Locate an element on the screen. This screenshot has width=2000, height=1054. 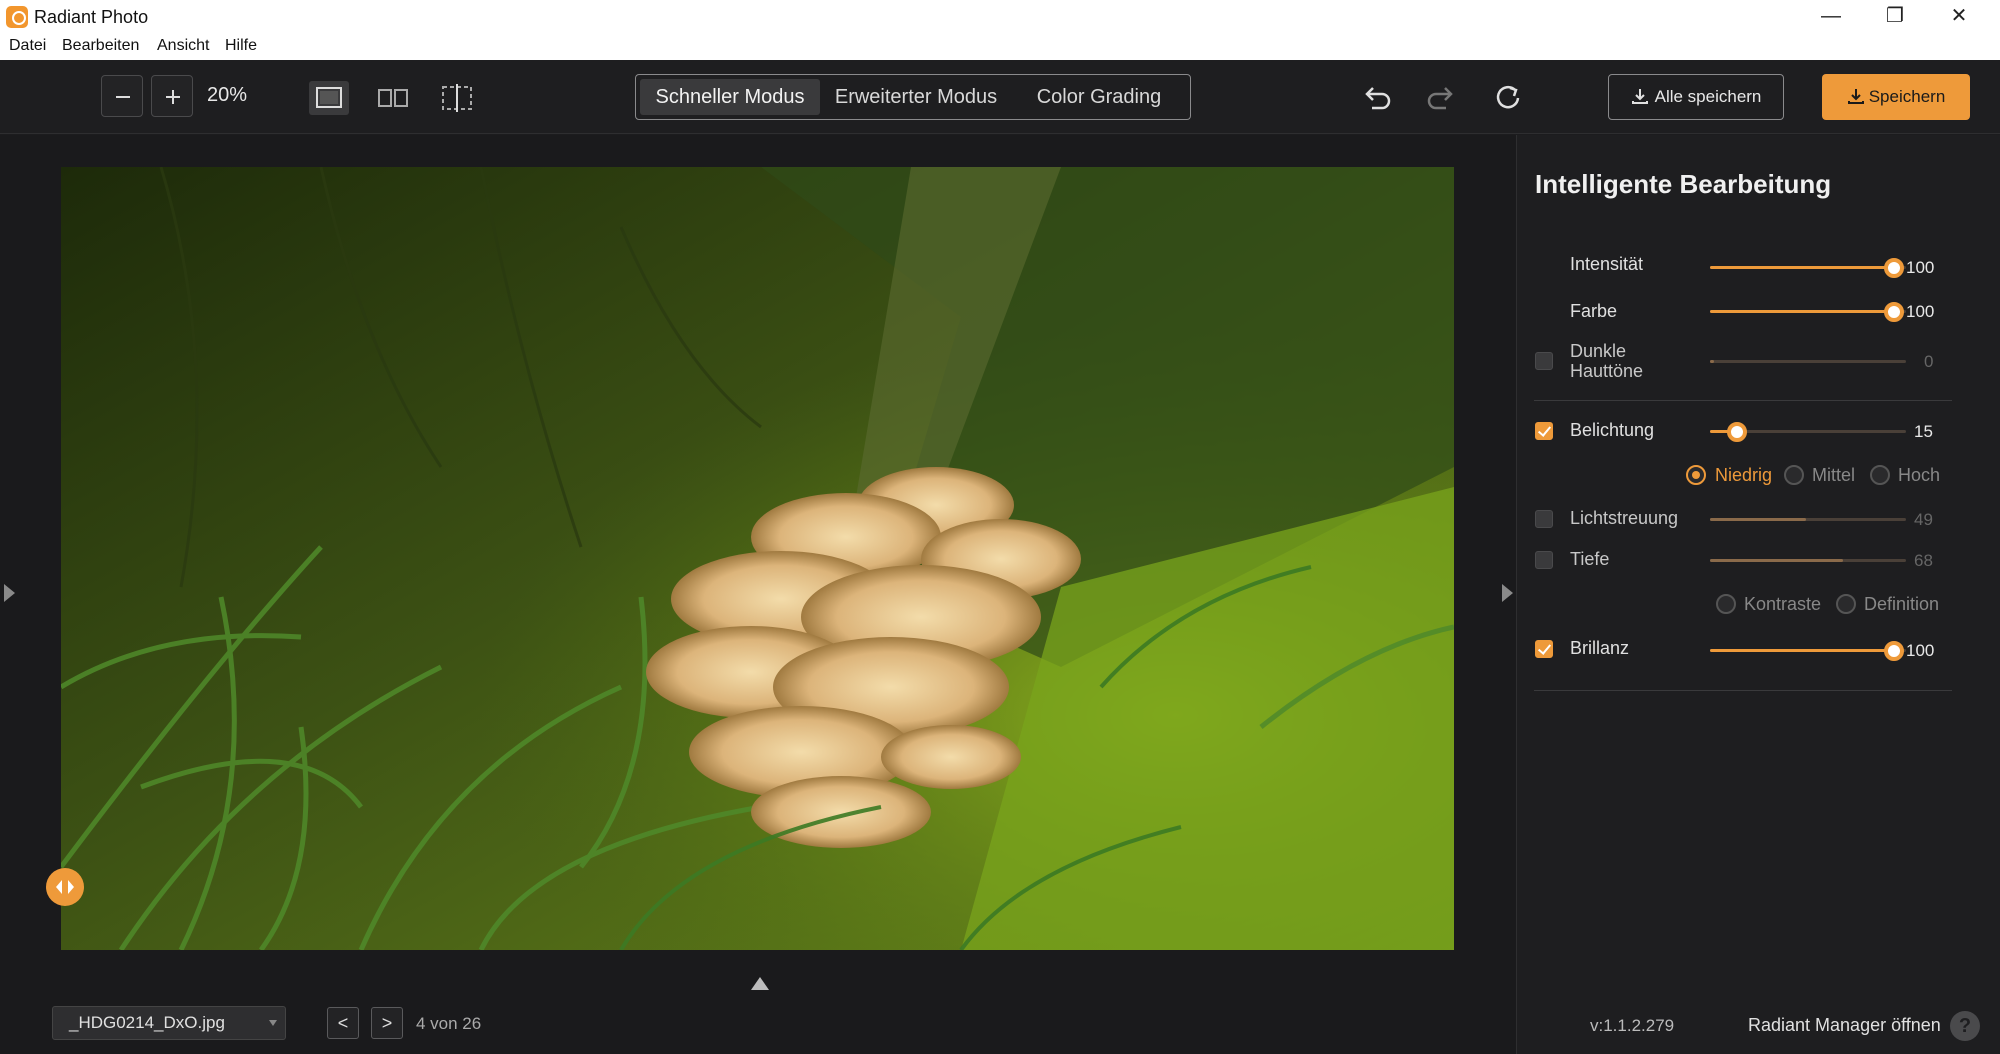
slider-tiefe is located at coordinates (1808, 560).